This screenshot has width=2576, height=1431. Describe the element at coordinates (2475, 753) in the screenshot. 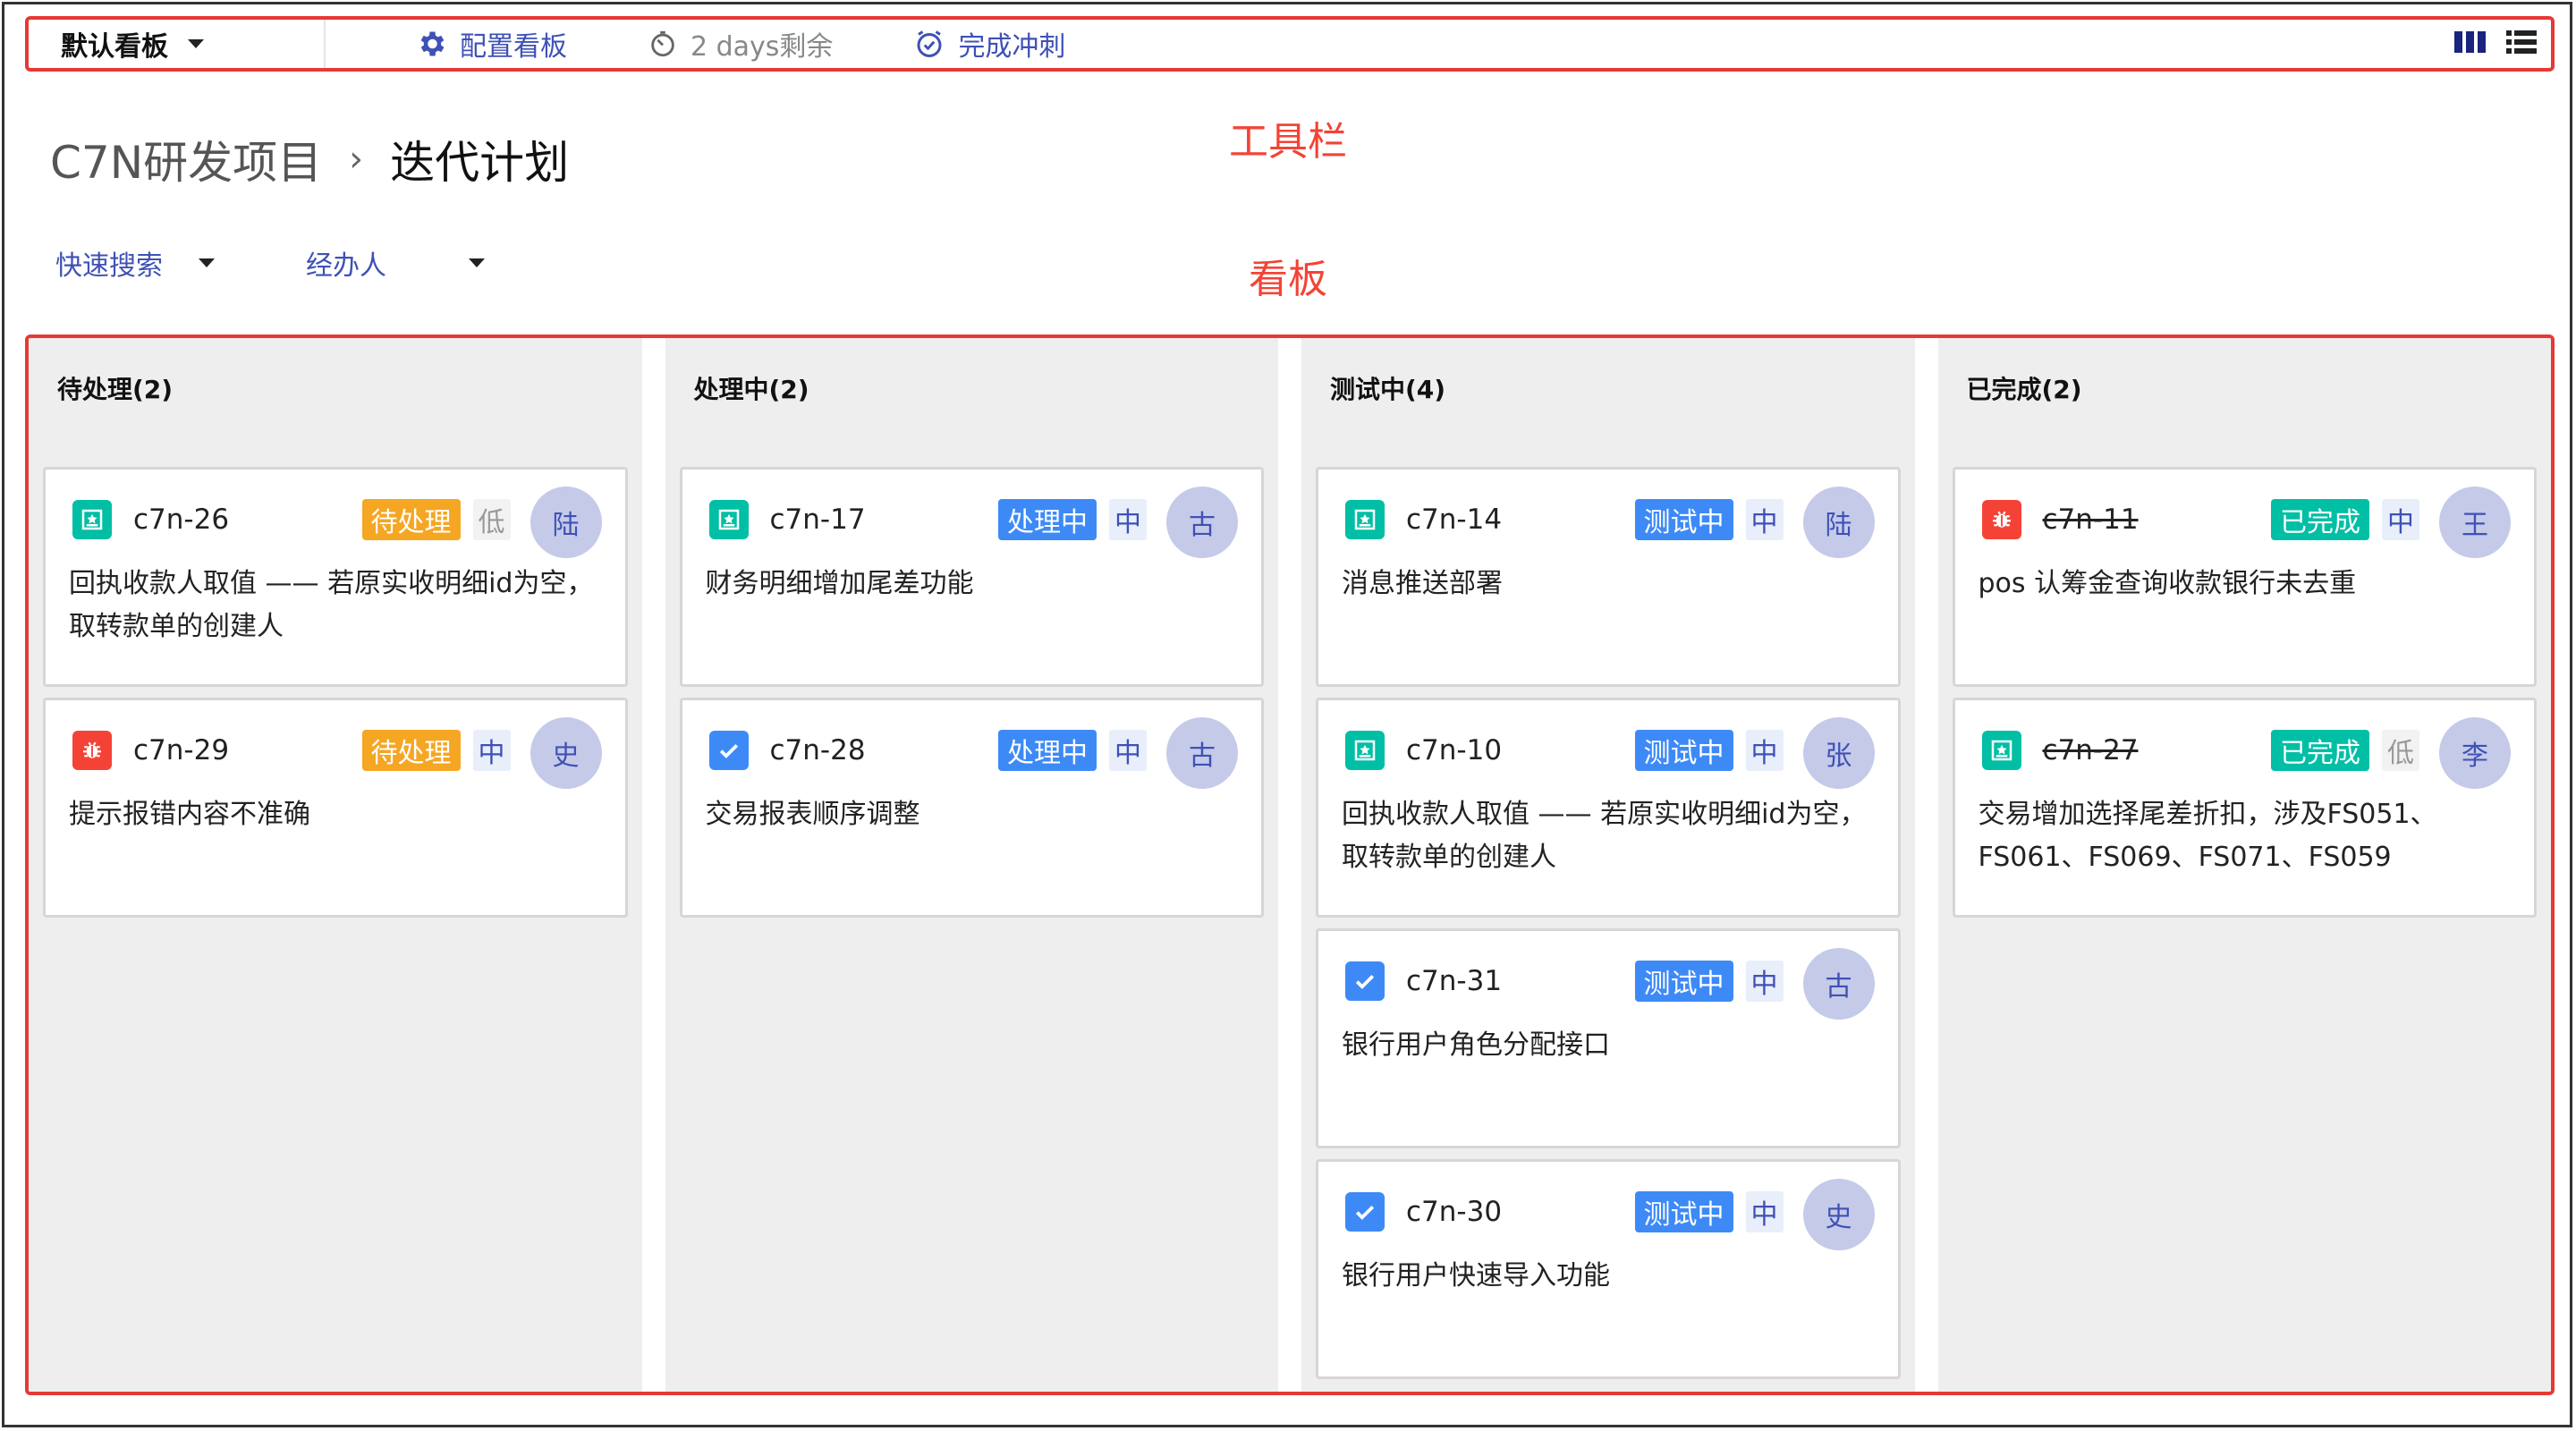

I see `assignee-avatar: 李` at that location.